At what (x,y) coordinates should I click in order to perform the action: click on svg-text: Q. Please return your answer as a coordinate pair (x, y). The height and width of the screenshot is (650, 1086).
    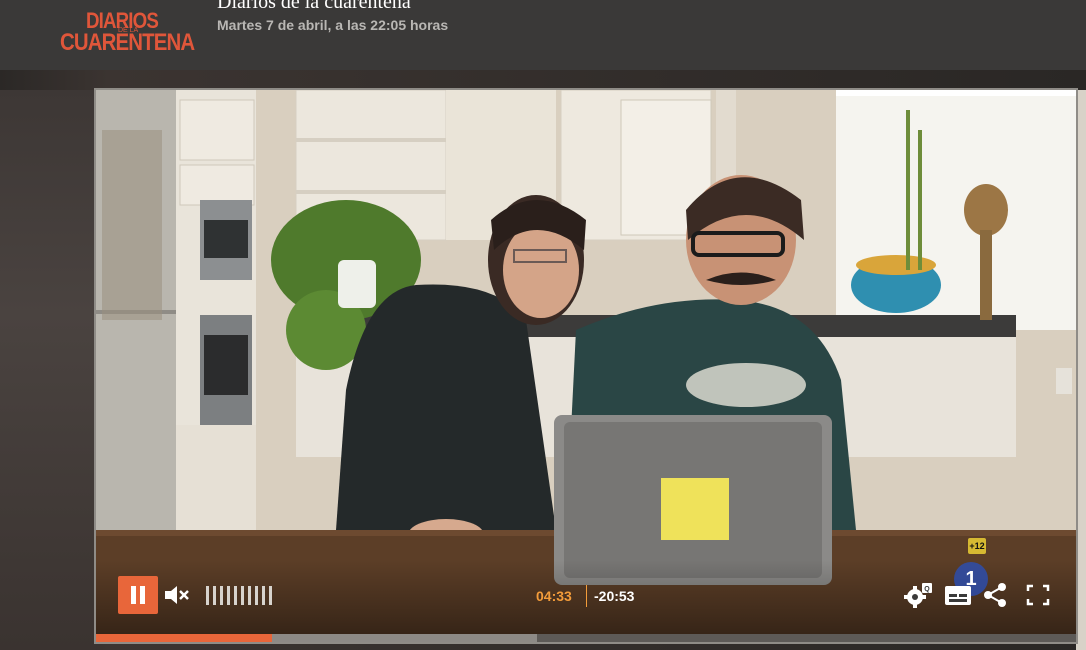
    Looking at the image, I should click on (927, 589).